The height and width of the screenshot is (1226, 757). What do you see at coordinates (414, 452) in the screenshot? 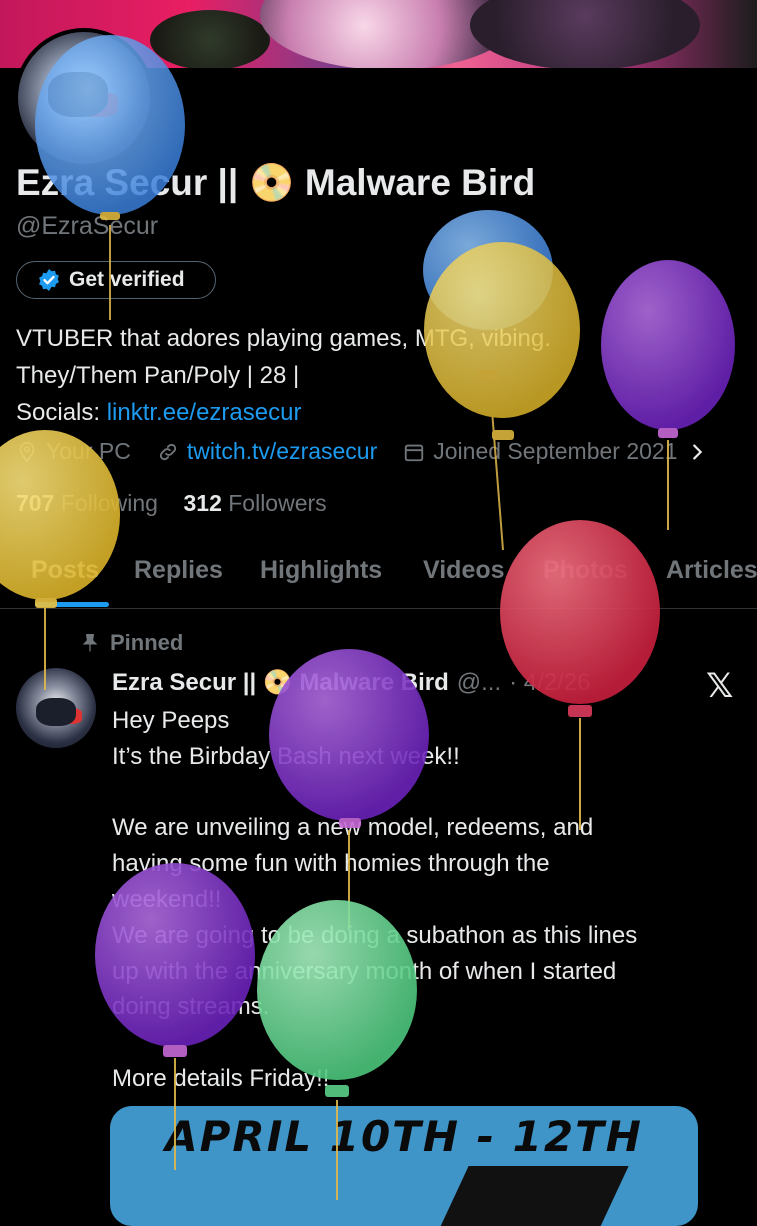
I see `calendar-icon` at bounding box center [414, 452].